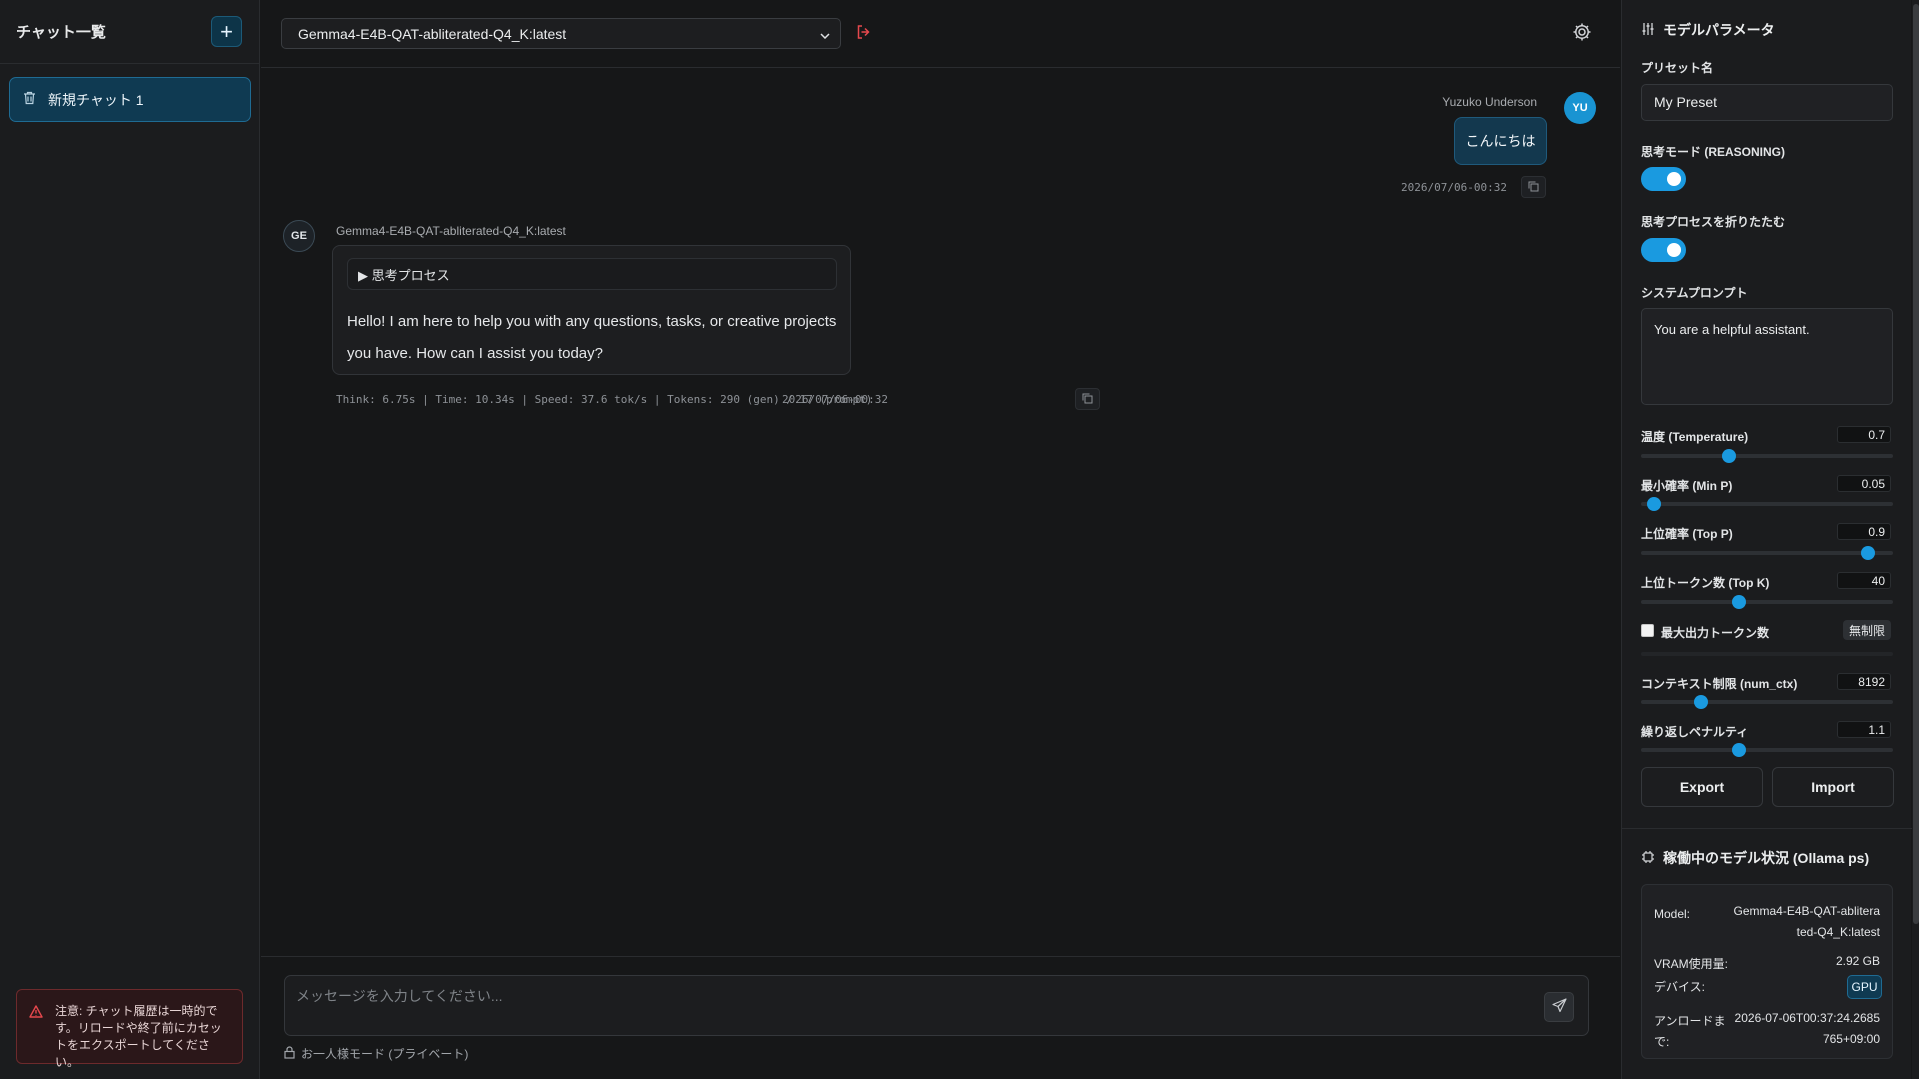  I want to click on params-title: モデルパラメータ, so click(1708, 30).